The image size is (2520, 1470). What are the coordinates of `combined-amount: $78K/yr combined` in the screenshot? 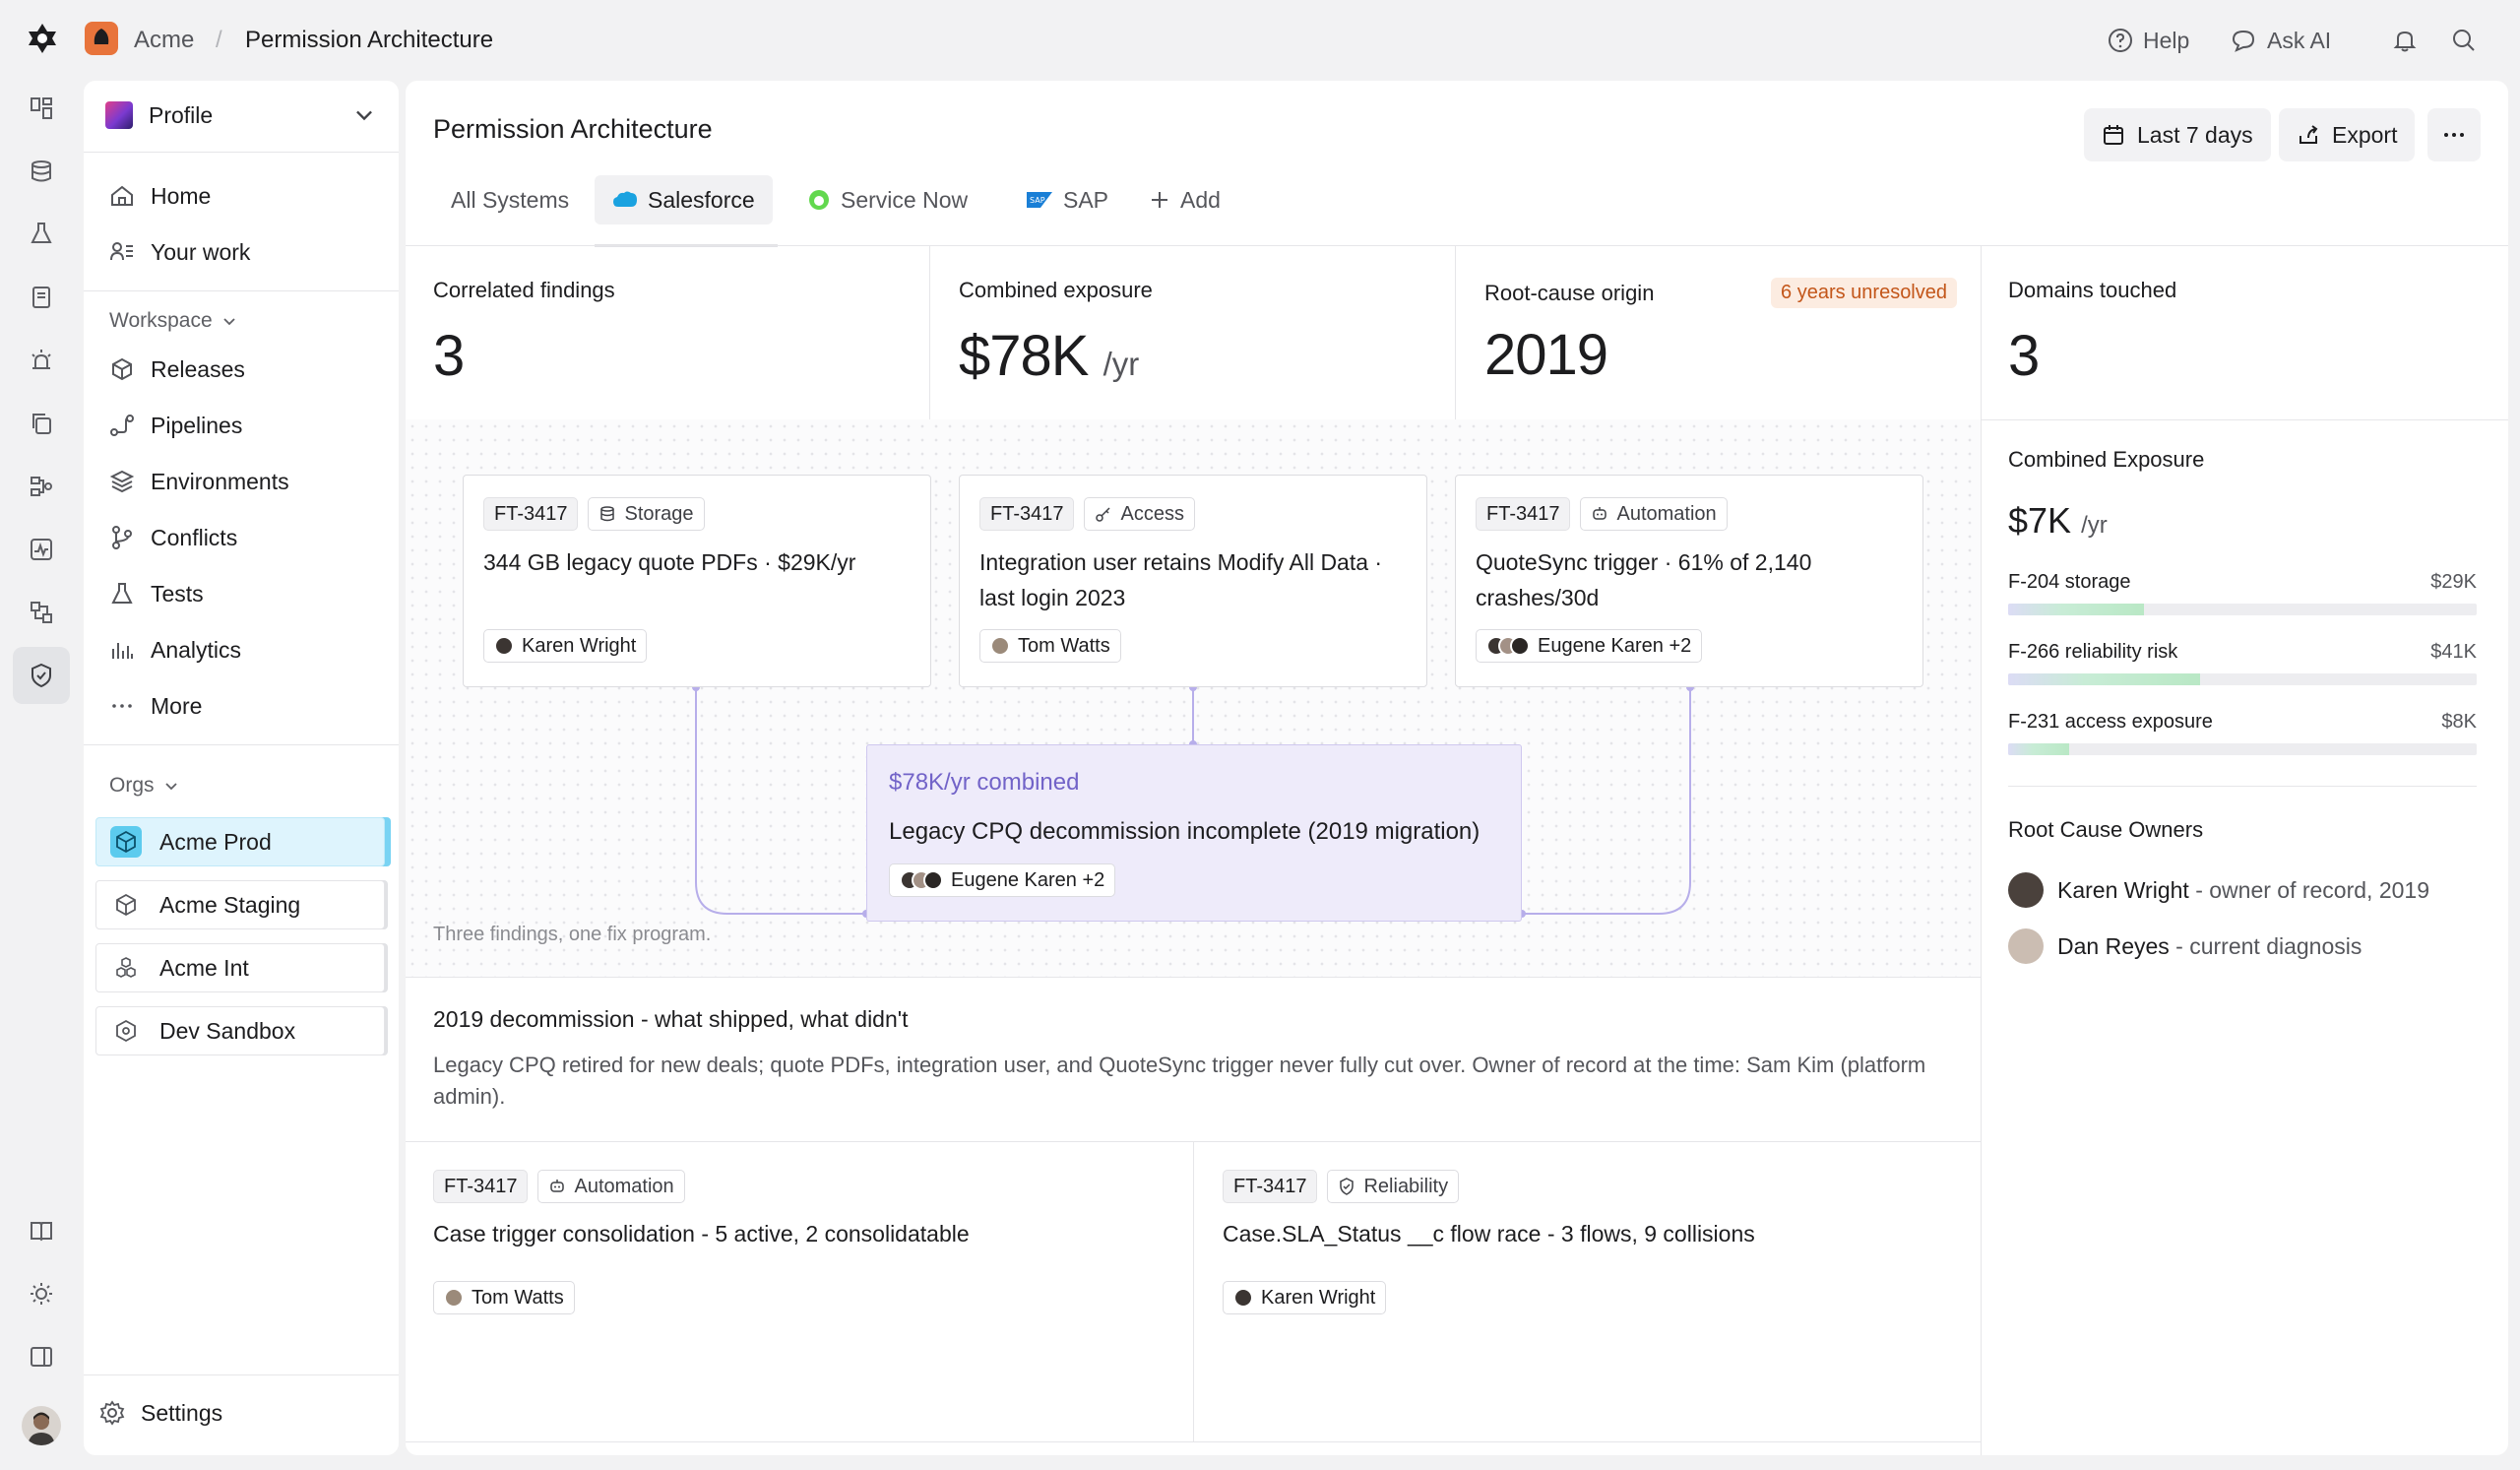 It's located at (984, 782).